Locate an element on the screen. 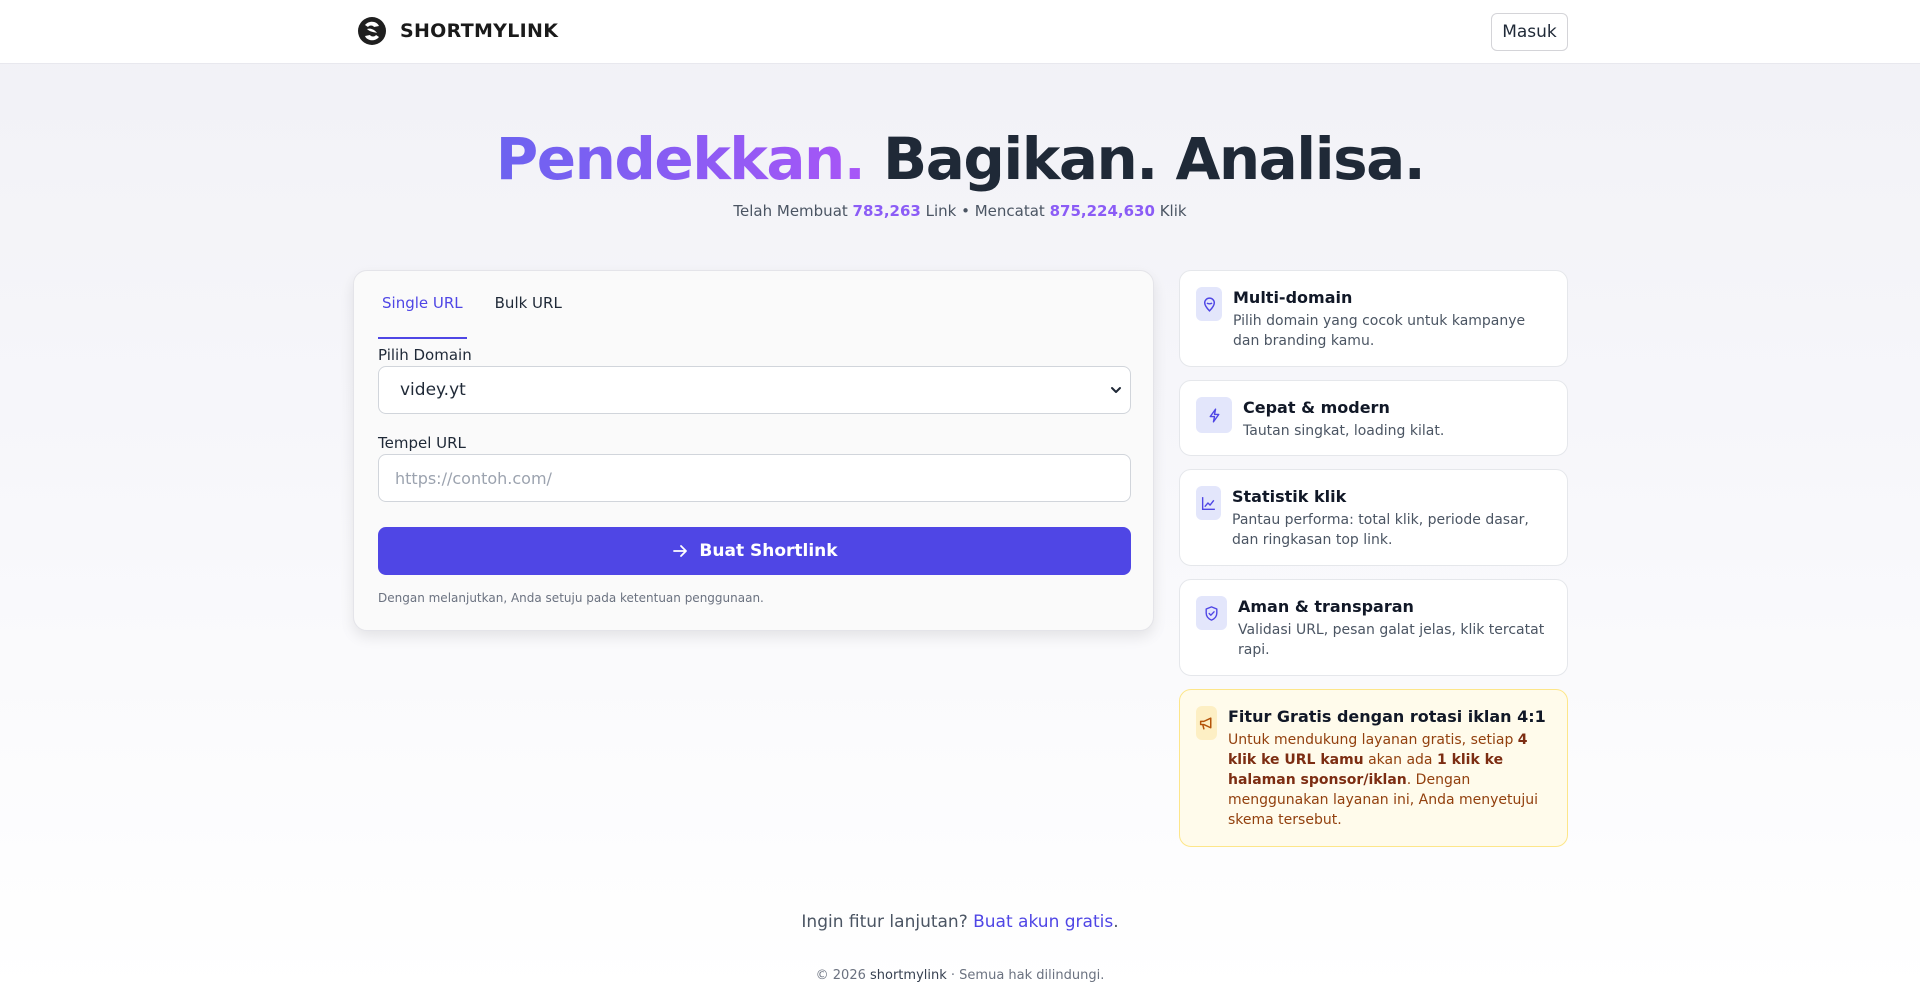 The width and height of the screenshot is (1920, 993). brand: SHORTMYLINK is located at coordinates (457, 31).